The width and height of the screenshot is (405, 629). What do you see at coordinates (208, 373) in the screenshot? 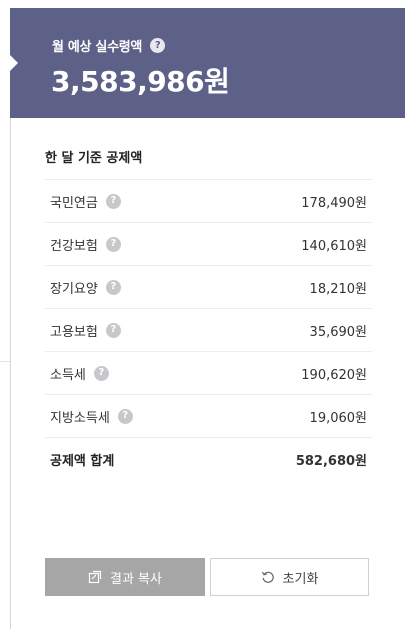
I see `deduction-row-income-tax: 소득세? 190,620원` at bounding box center [208, 373].